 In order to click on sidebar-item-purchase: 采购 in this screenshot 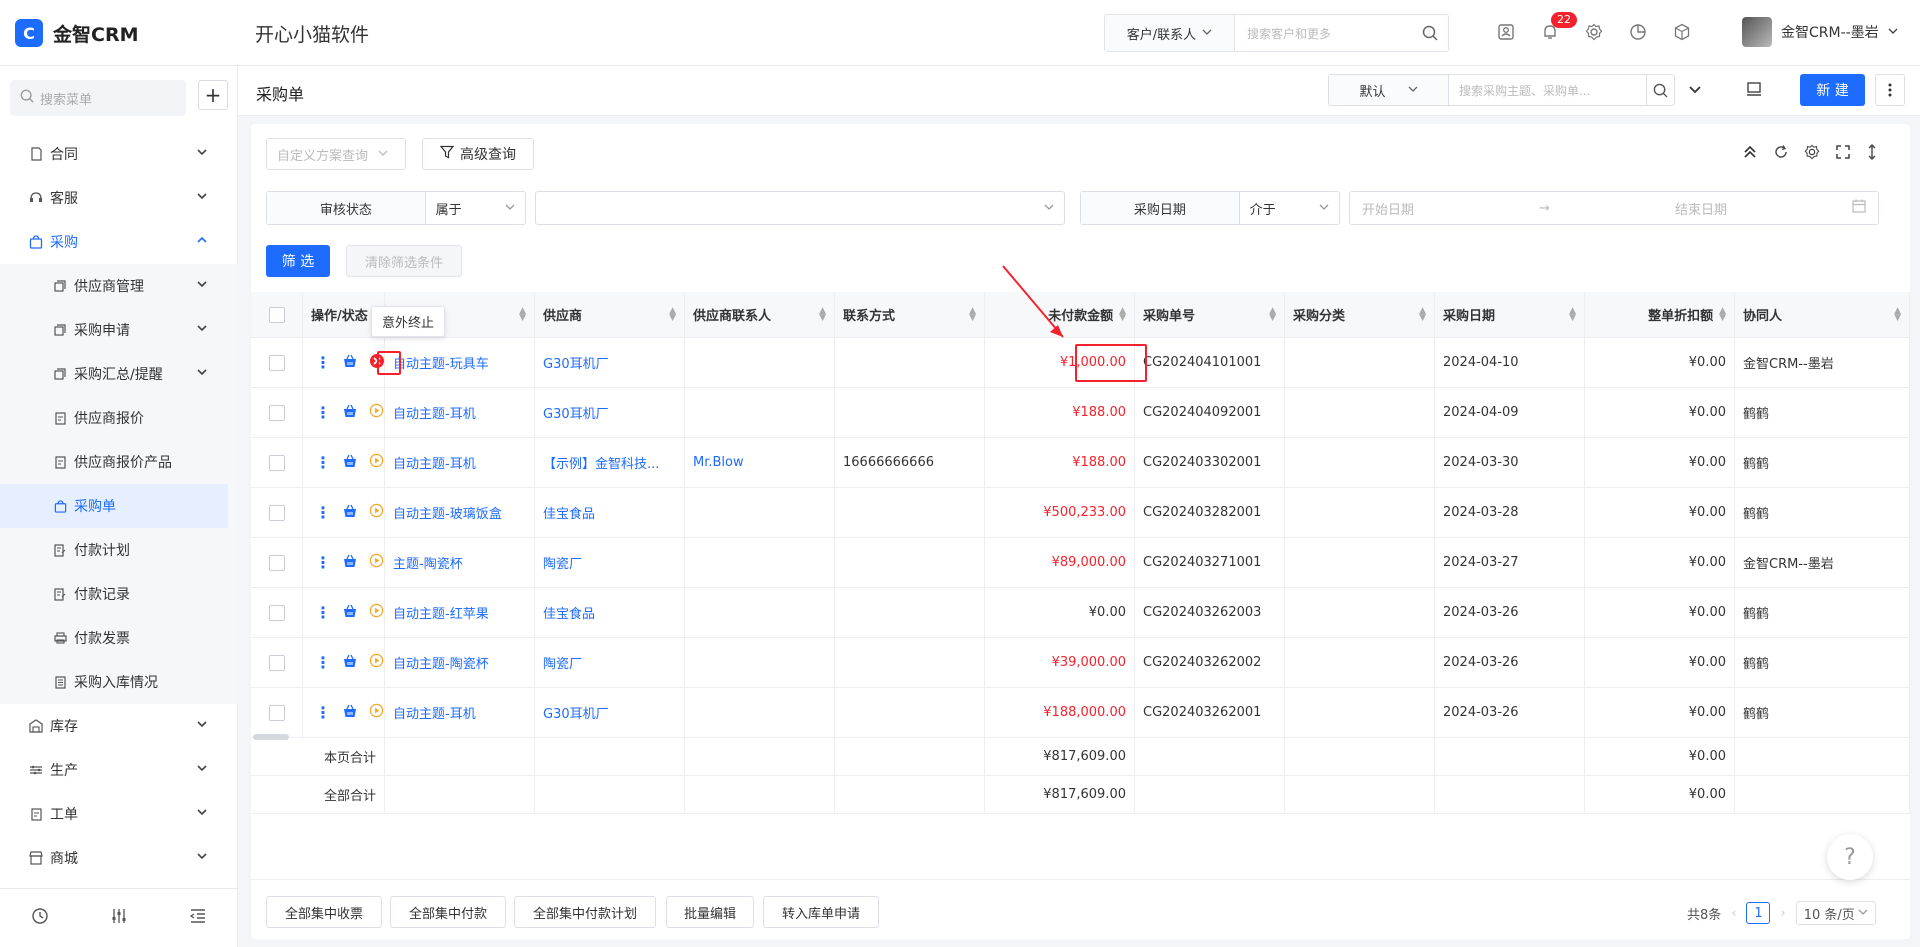, I will do `click(119, 242)`.